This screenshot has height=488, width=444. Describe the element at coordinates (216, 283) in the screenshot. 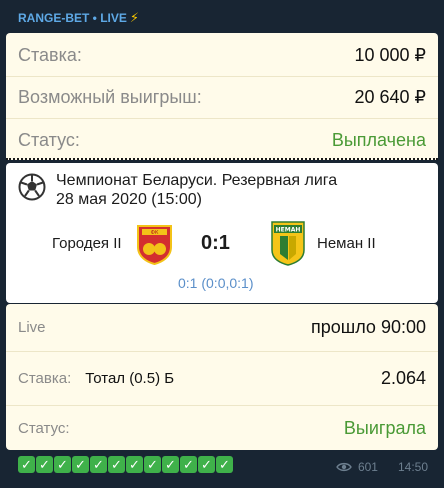

I see `score-detail: 0:1 (0:0,0:1)` at that location.